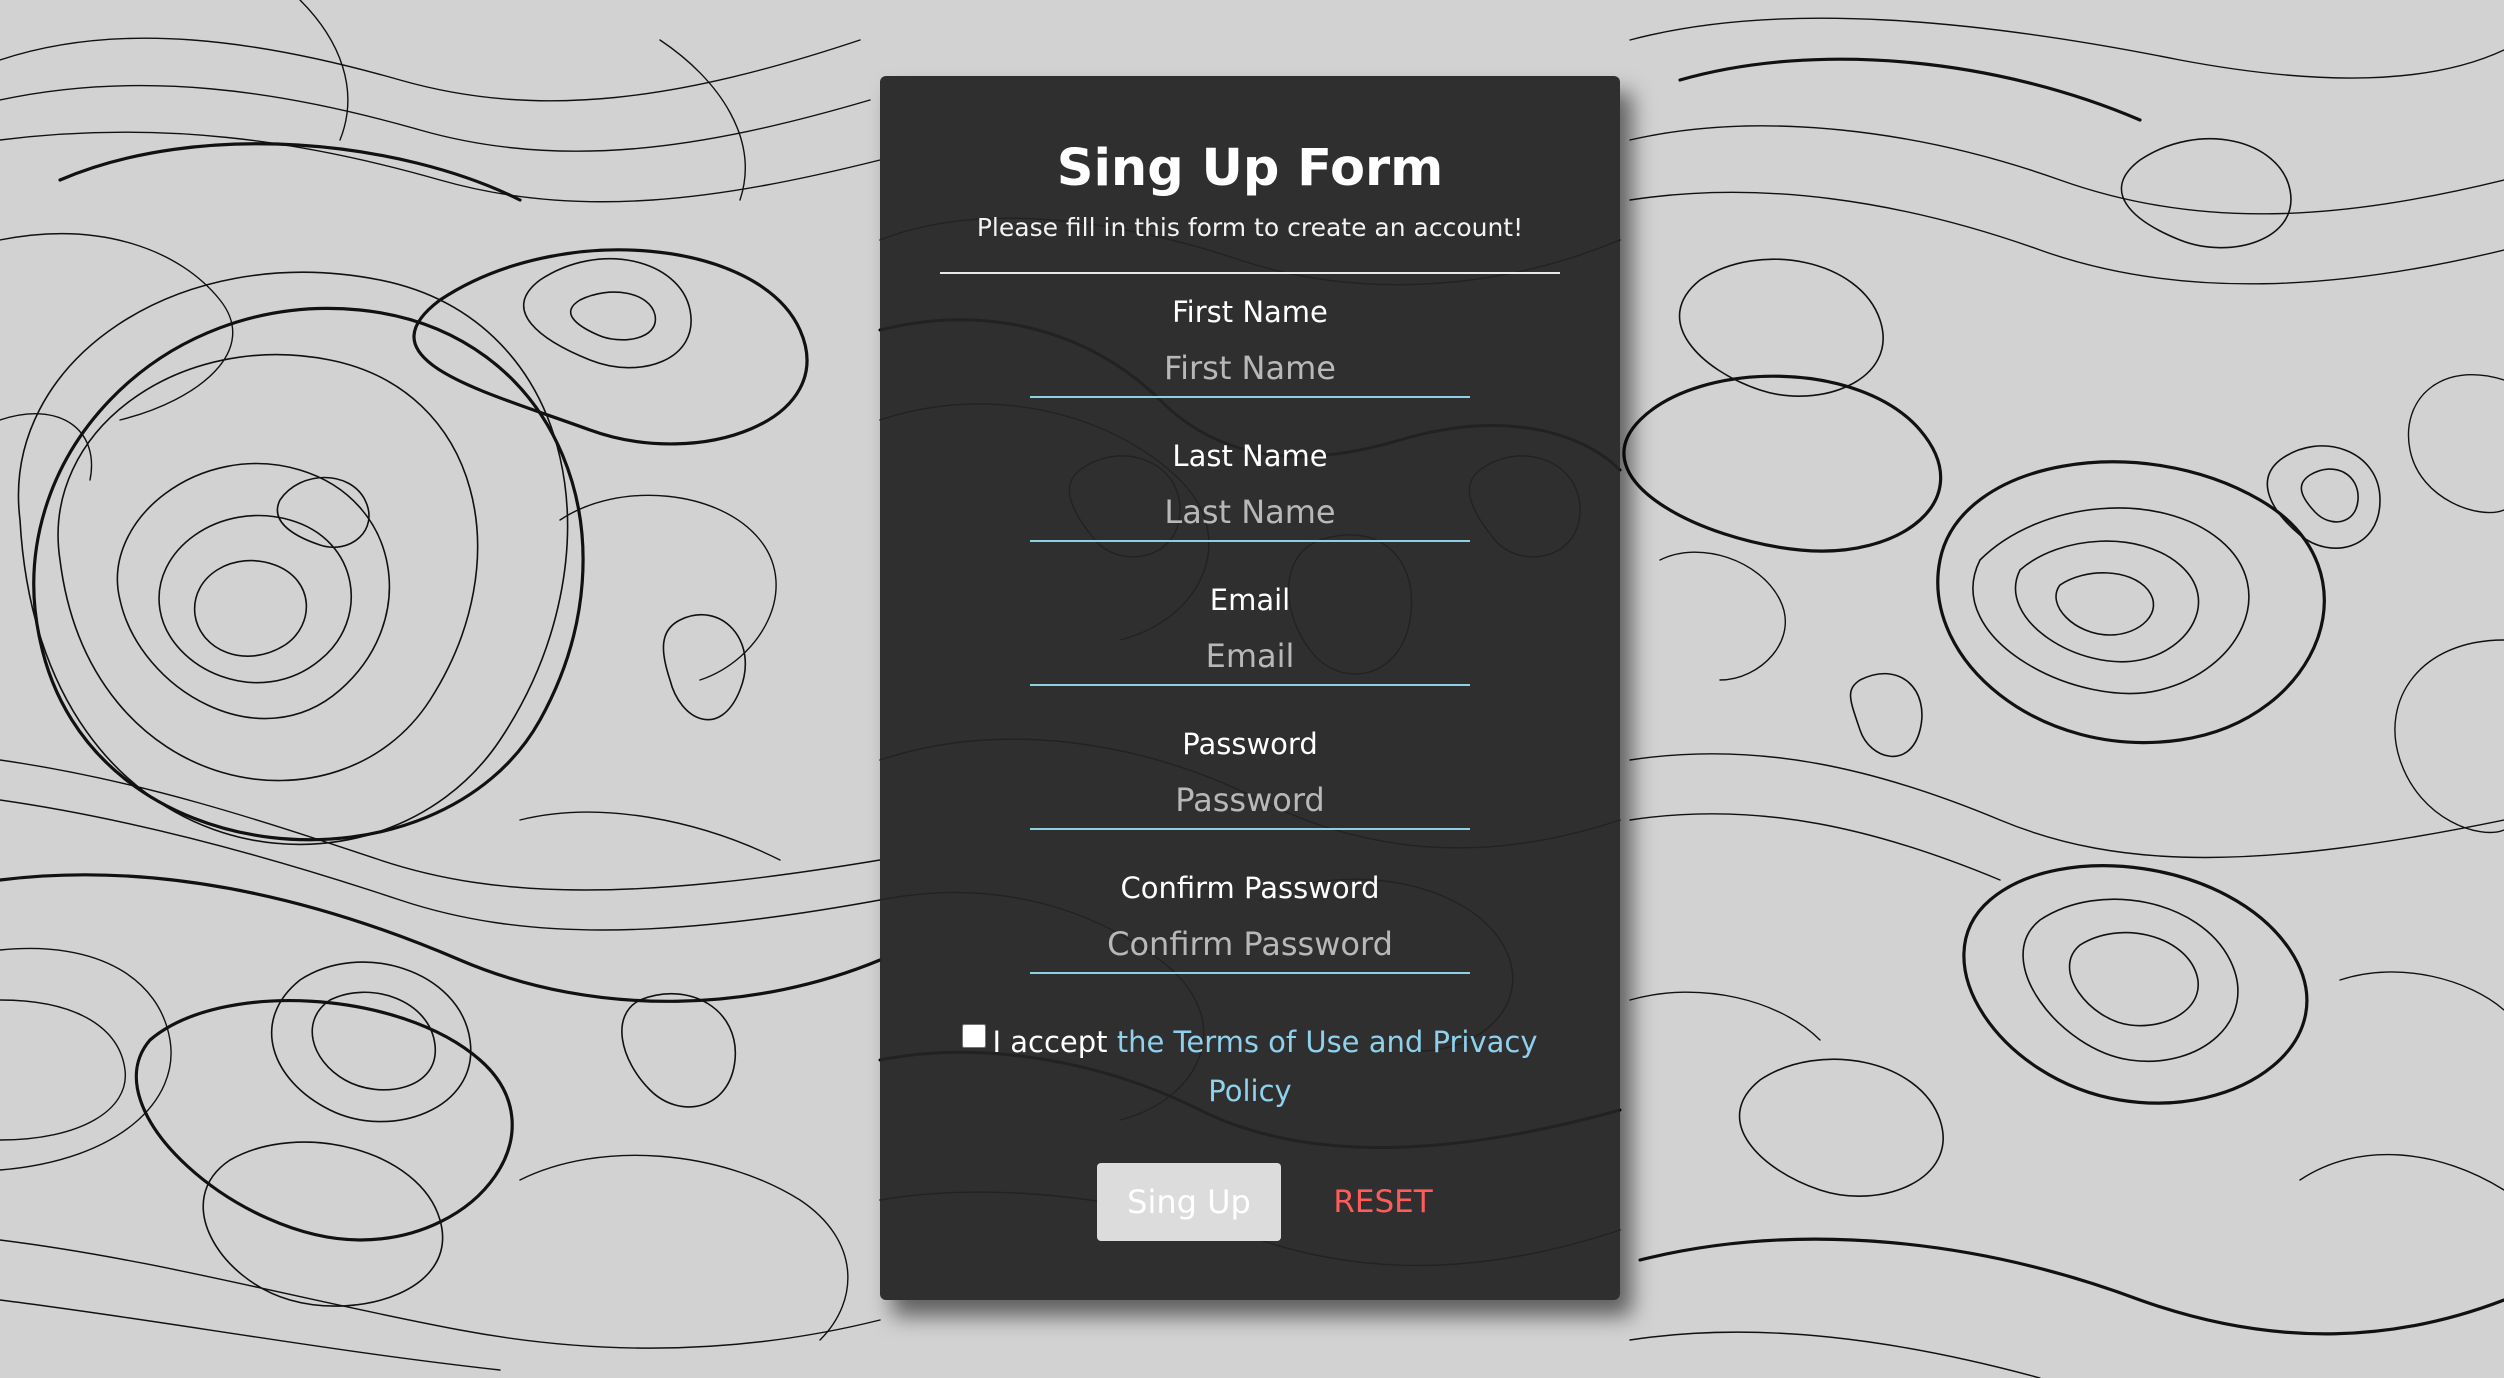 This screenshot has height=1378, width=2504. Describe the element at coordinates (1250, 273) in the screenshot. I see `divider` at that location.